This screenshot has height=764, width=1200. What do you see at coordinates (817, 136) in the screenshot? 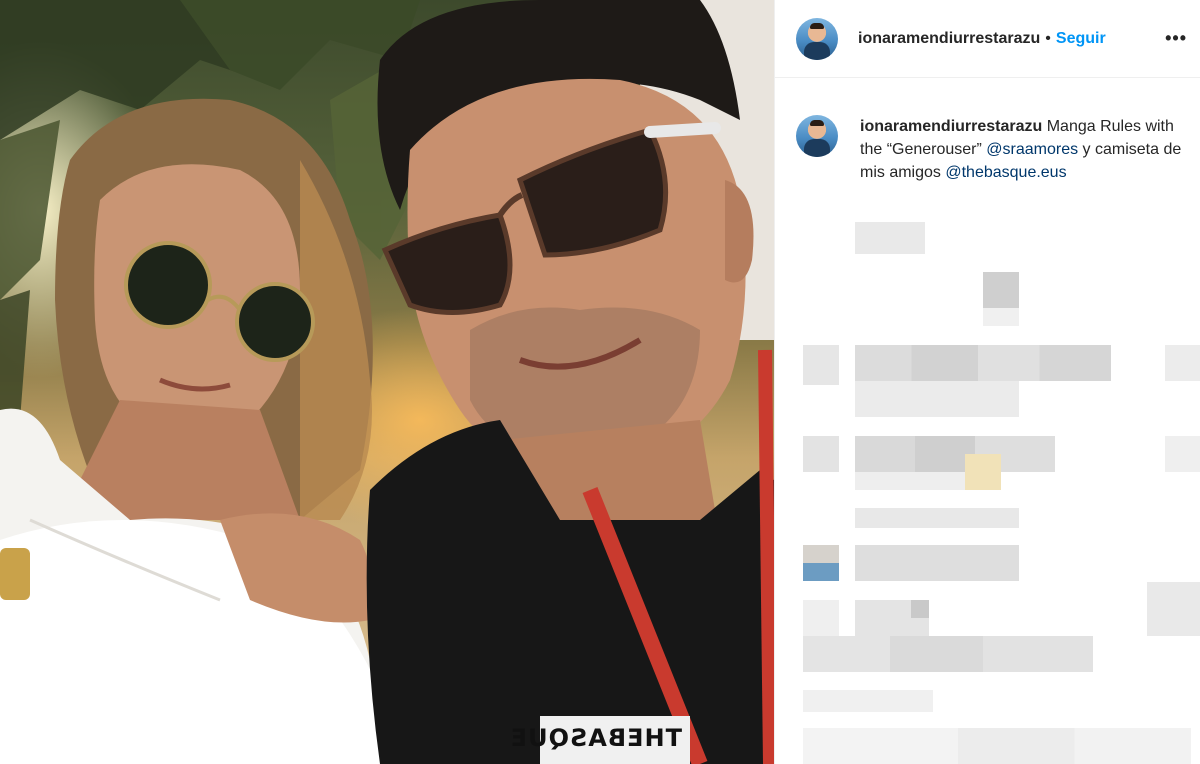
I see `caption-avatar` at bounding box center [817, 136].